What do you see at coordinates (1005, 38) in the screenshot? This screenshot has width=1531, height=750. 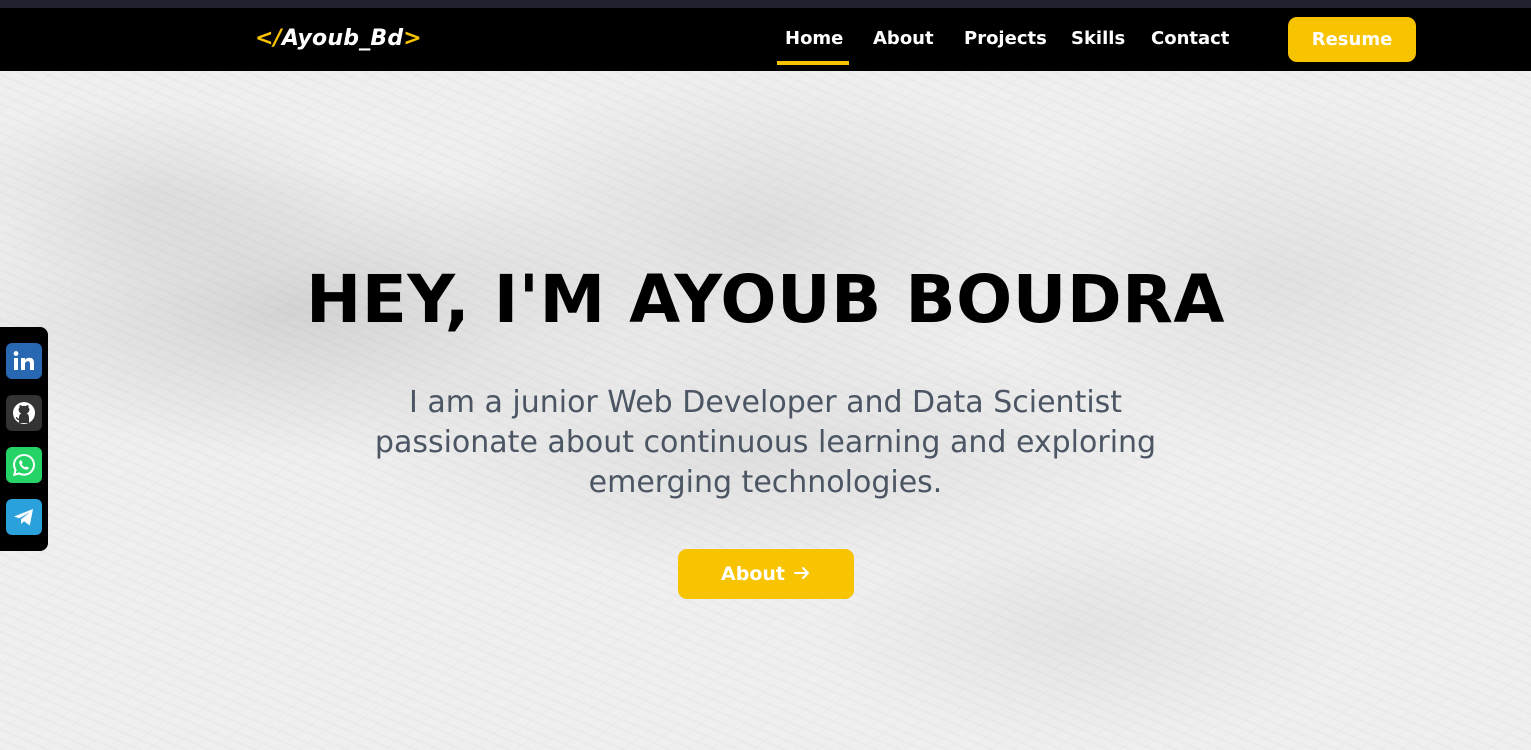 I see `nav-link-projects: Projects` at bounding box center [1005, 38].